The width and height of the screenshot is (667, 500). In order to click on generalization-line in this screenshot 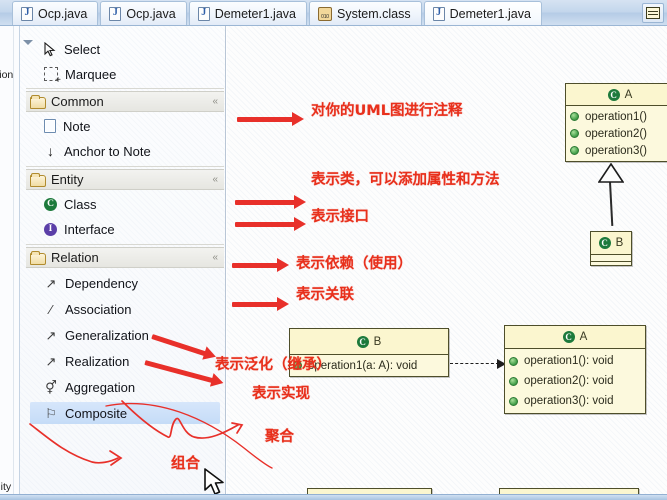, I will do `click(611, 201)`.